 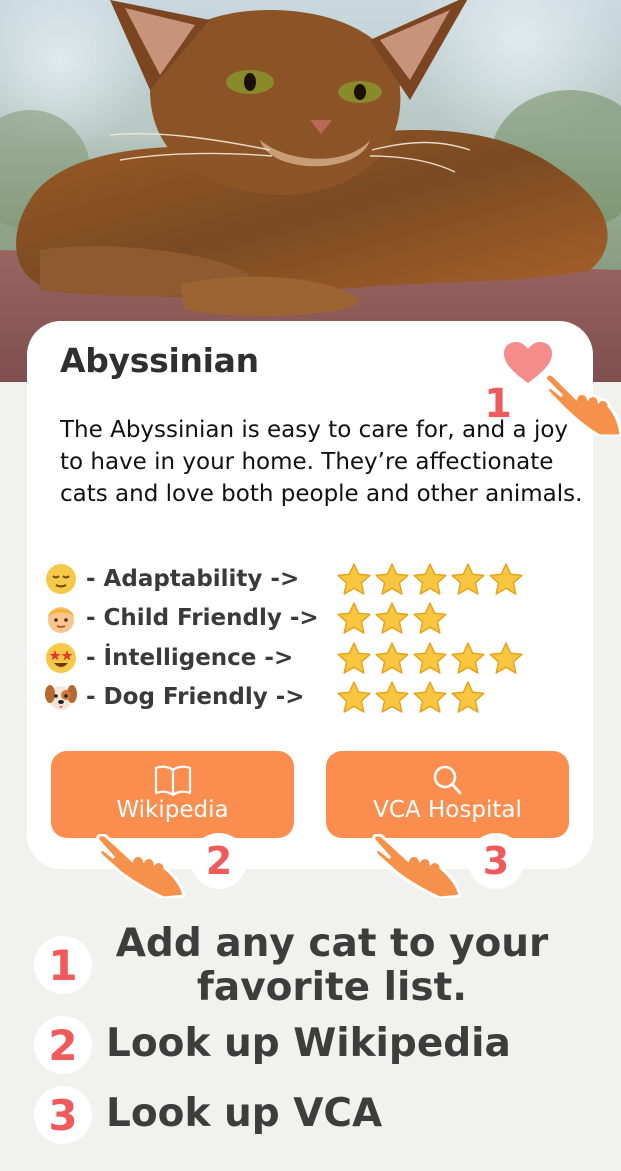 What do you see at coordinates (172, 810) in the screenshot?
I see `wikipedia-button-label: Wikipedia` at bounding box center [172, 810].